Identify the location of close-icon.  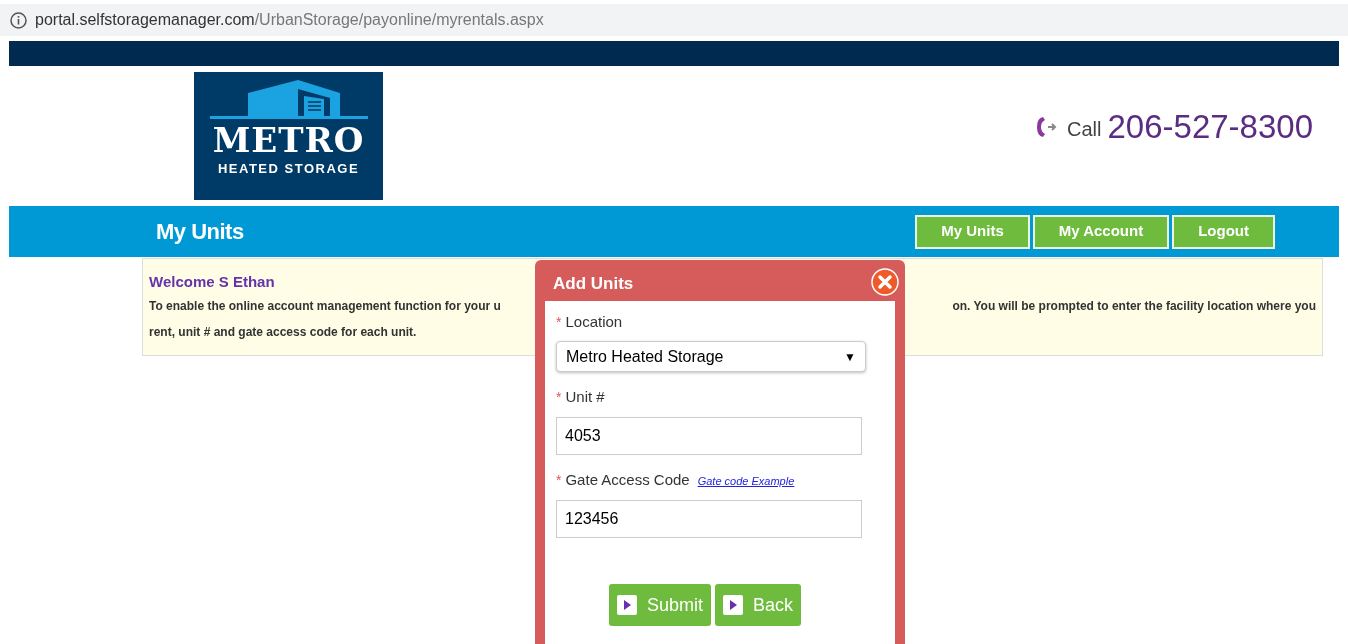
(885, 281).